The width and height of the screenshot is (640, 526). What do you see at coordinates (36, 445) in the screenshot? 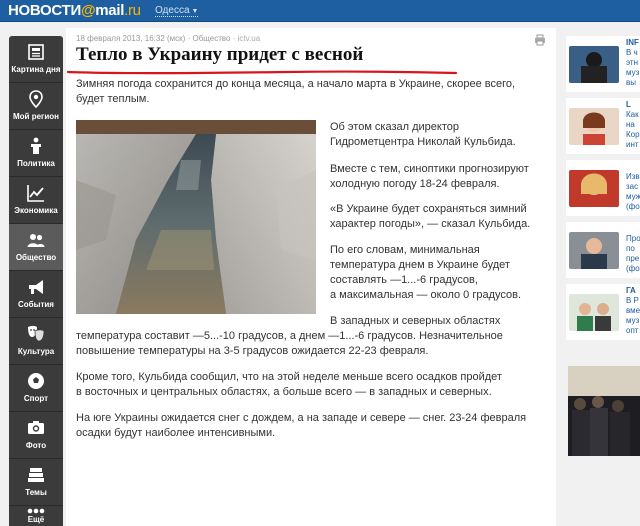
I see `sidebar-item-label: Фото` at bounding box center [36, 445].